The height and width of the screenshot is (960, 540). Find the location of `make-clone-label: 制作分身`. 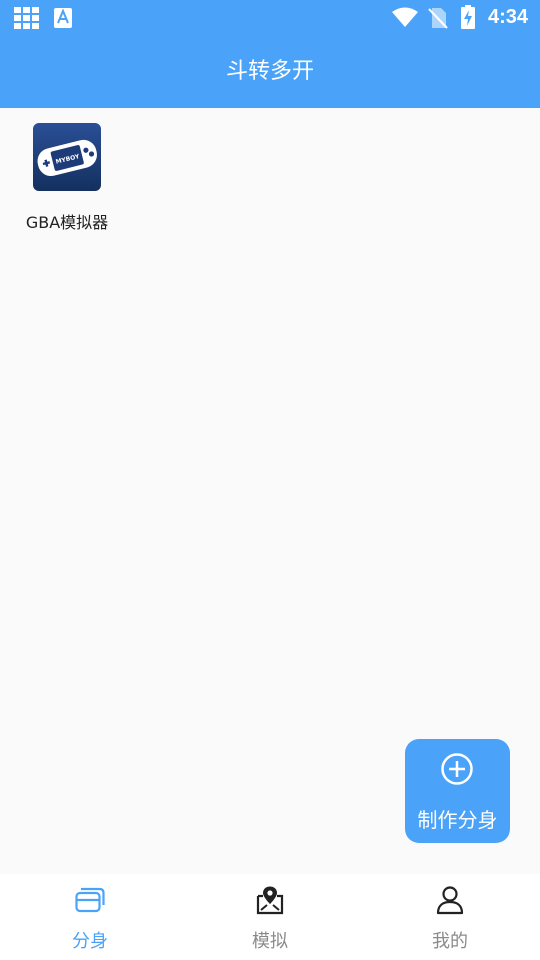

make-clone-label: 制作分身 is located at coordinates (457, 820).